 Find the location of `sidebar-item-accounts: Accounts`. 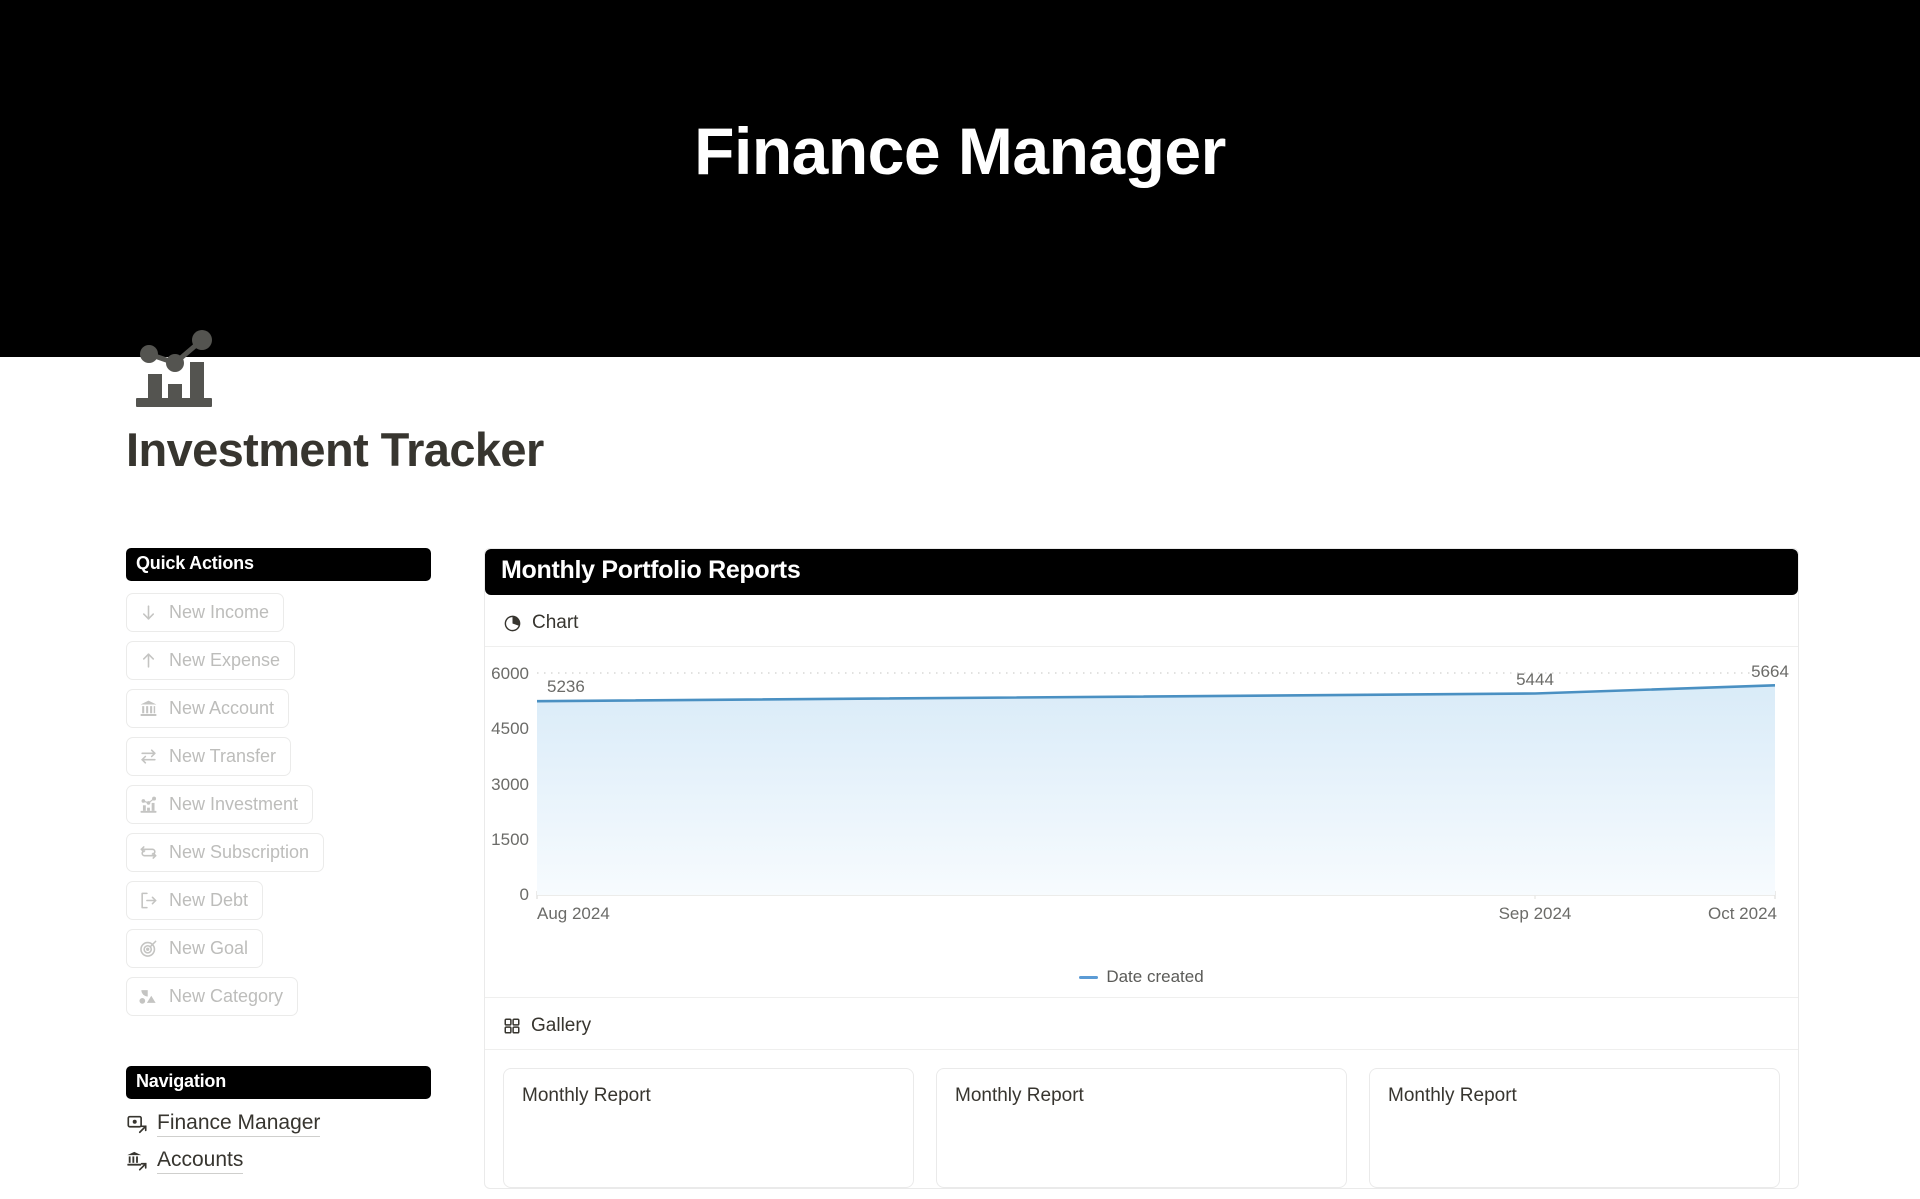

sidebar-item-accounts: Accounts is located at coordinates (185, 1161).